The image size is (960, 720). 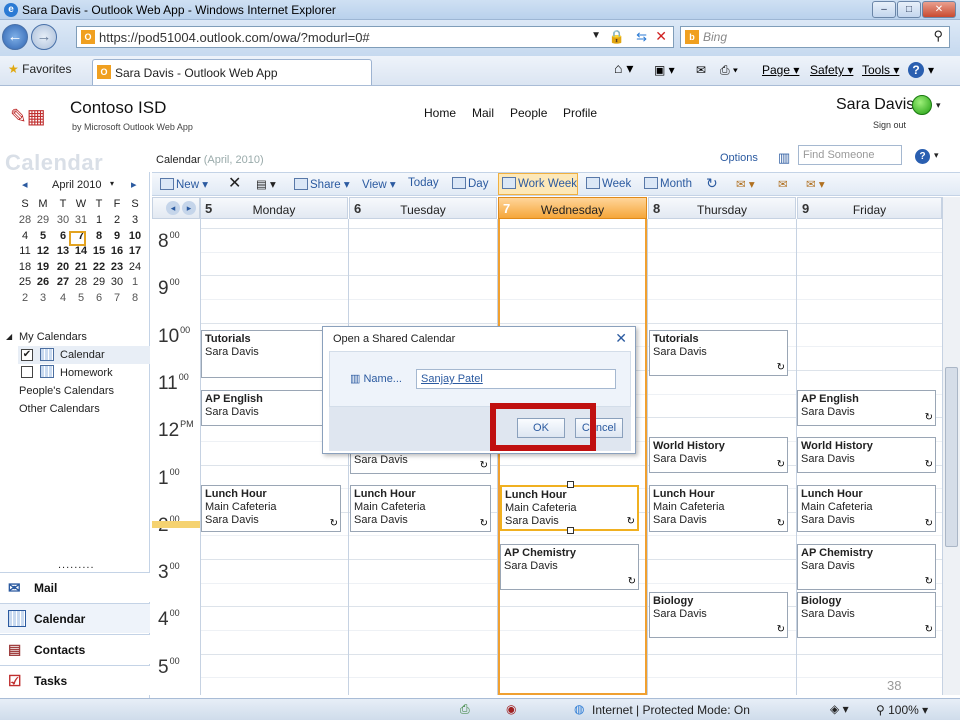 I want to click on mail-icon: ✉, so click(x=701, y=70).